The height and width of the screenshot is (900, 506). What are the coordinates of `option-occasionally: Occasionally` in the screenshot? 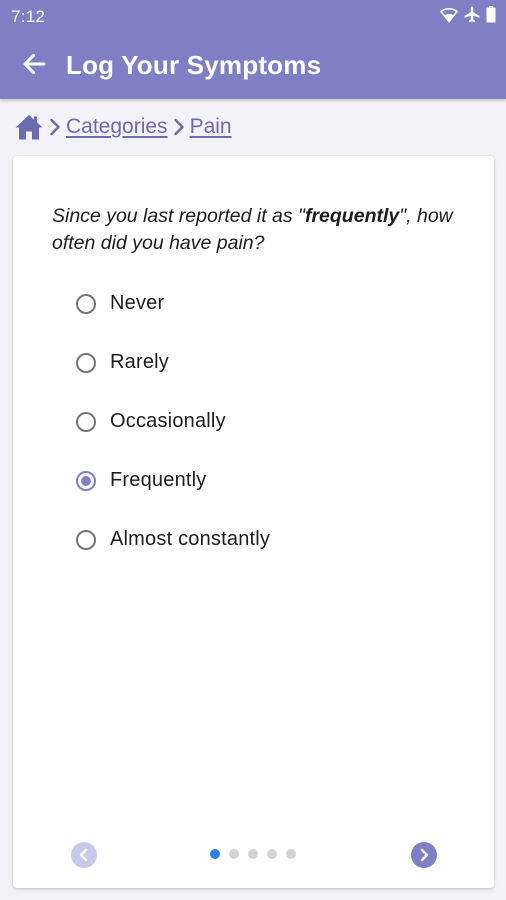 It's located at (173, 421).